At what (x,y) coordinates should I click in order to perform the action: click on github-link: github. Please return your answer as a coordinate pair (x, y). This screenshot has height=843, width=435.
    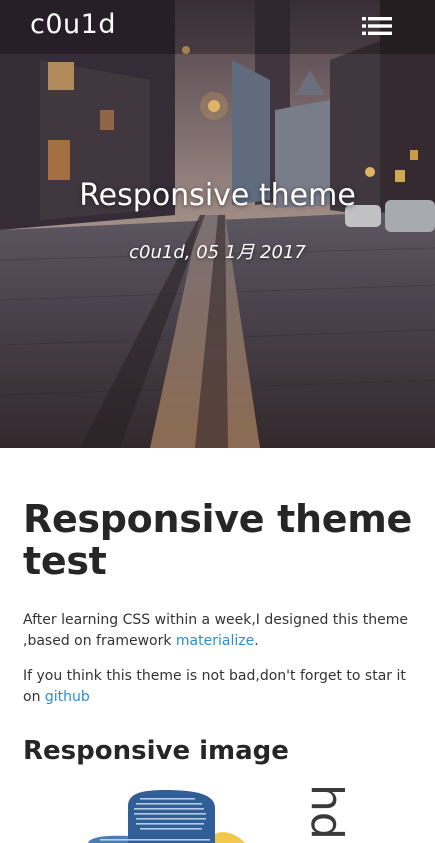
    Looking at the image, I should click on (67, 697).